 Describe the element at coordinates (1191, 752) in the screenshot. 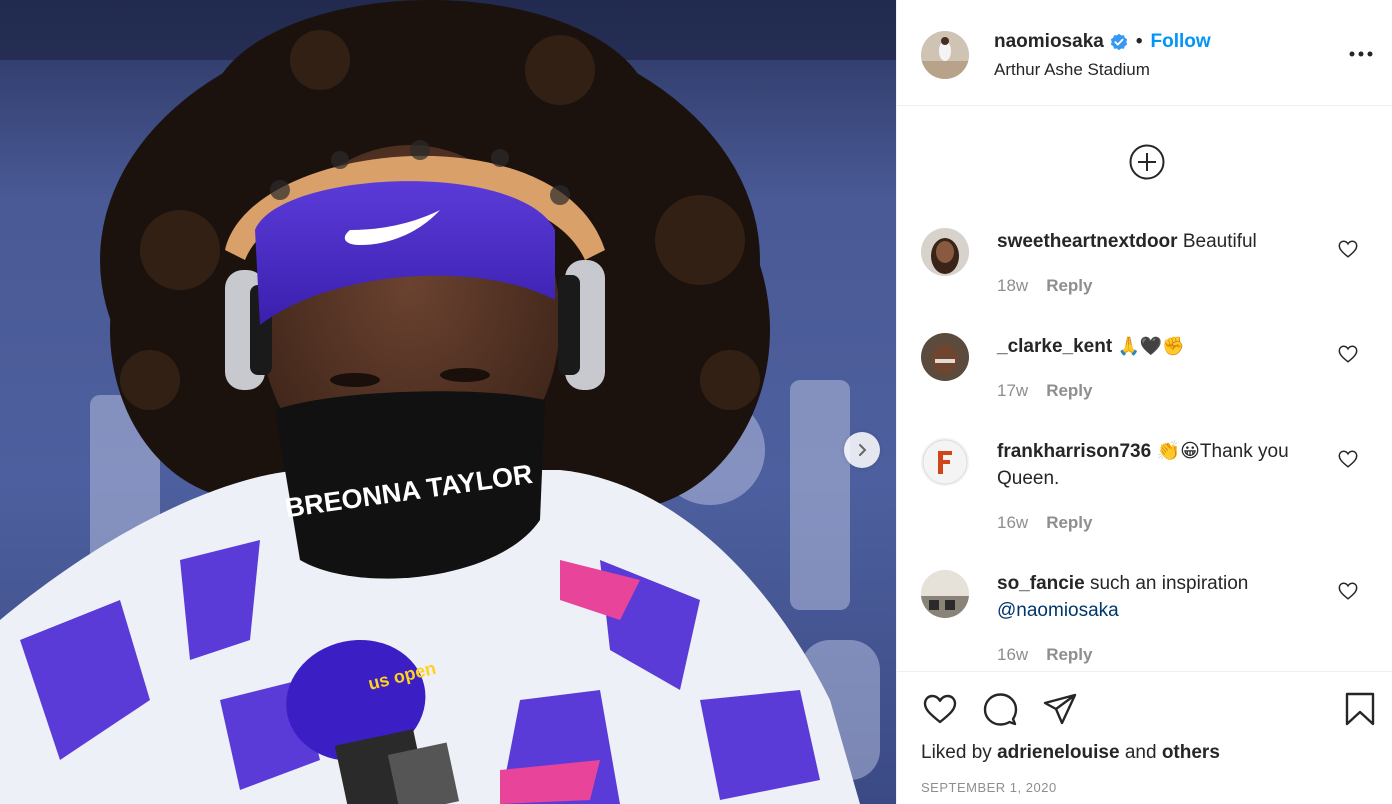

I see `liked-by-others-link: others` at that location.